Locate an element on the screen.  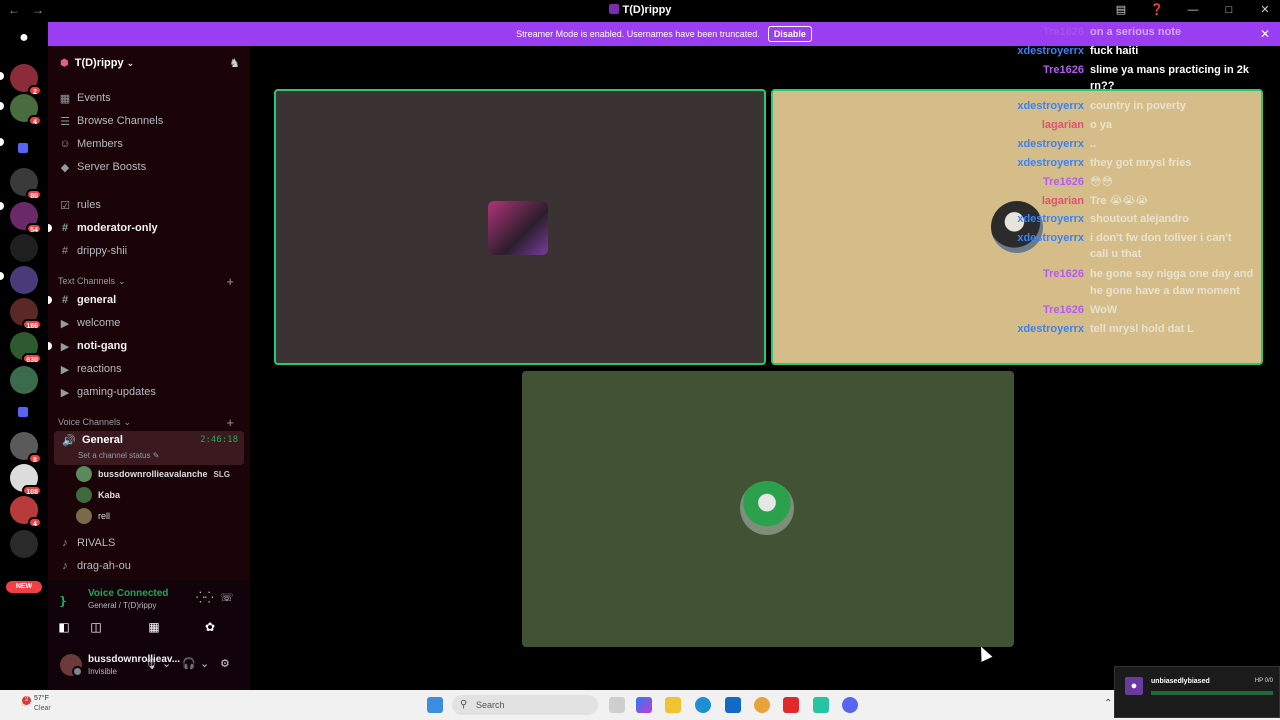
inbox-icon: ▤ is located at coordinates (1121, 9).